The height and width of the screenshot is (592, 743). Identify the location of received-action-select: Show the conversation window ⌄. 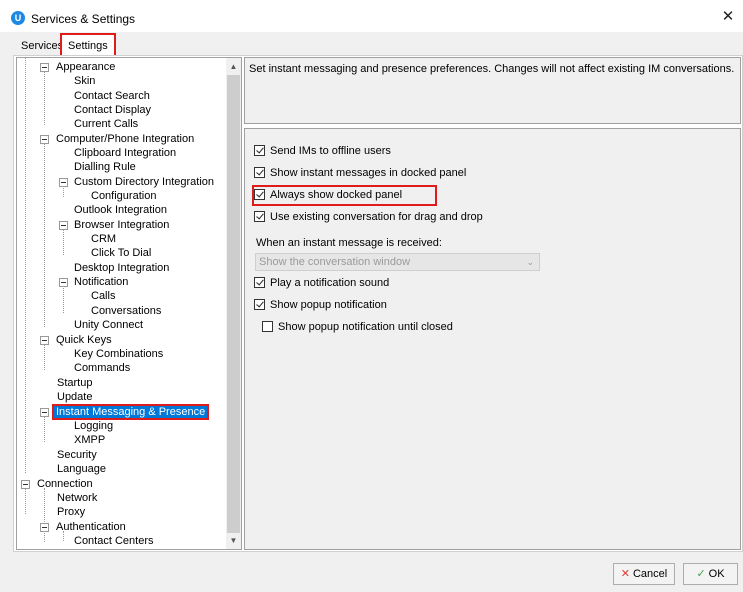
(397, 262).